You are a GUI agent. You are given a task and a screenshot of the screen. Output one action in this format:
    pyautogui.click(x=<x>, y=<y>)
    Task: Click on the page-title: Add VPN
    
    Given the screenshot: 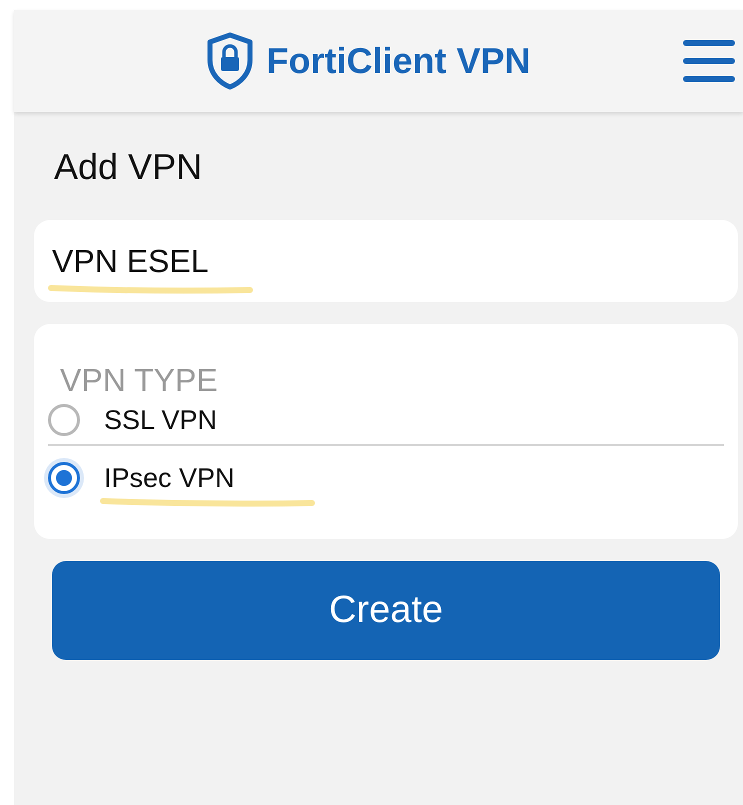 What is the action you would take?
    pyautogui.click(x=129, y=167)
    